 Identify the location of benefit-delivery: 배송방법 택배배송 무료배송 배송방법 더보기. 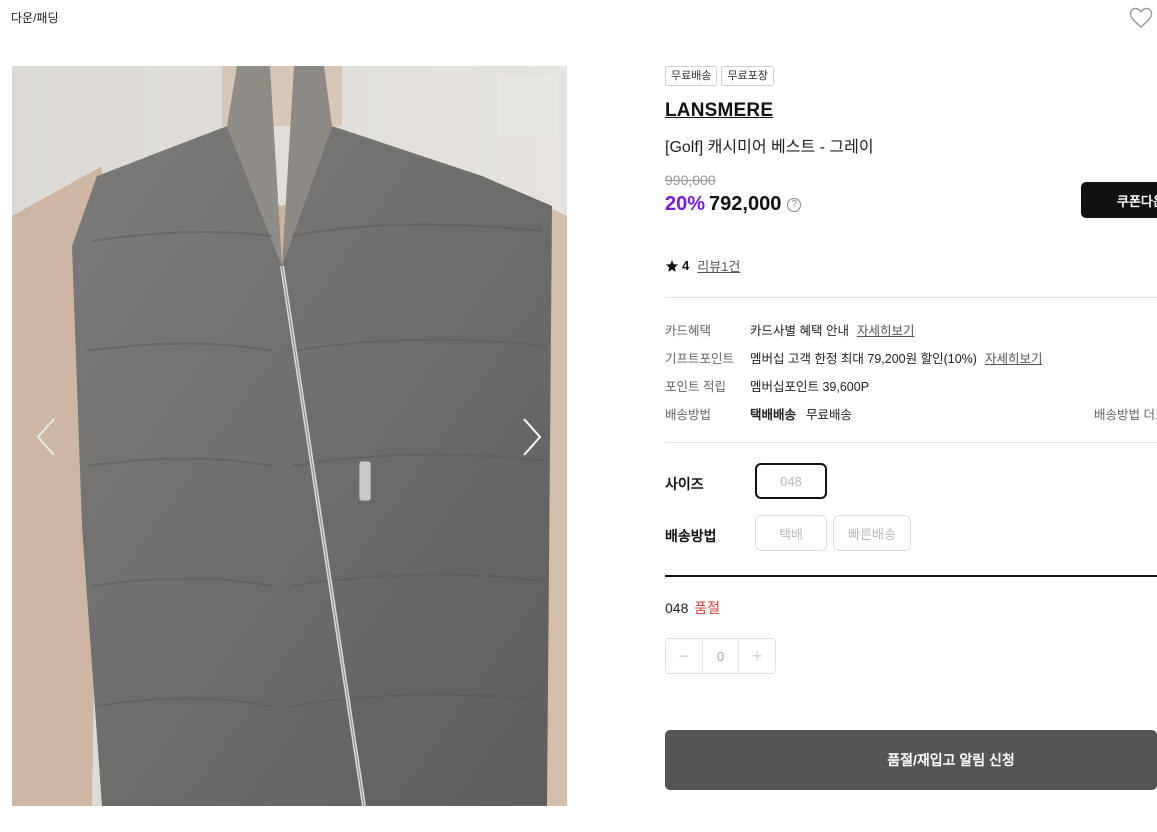
(911, 413).